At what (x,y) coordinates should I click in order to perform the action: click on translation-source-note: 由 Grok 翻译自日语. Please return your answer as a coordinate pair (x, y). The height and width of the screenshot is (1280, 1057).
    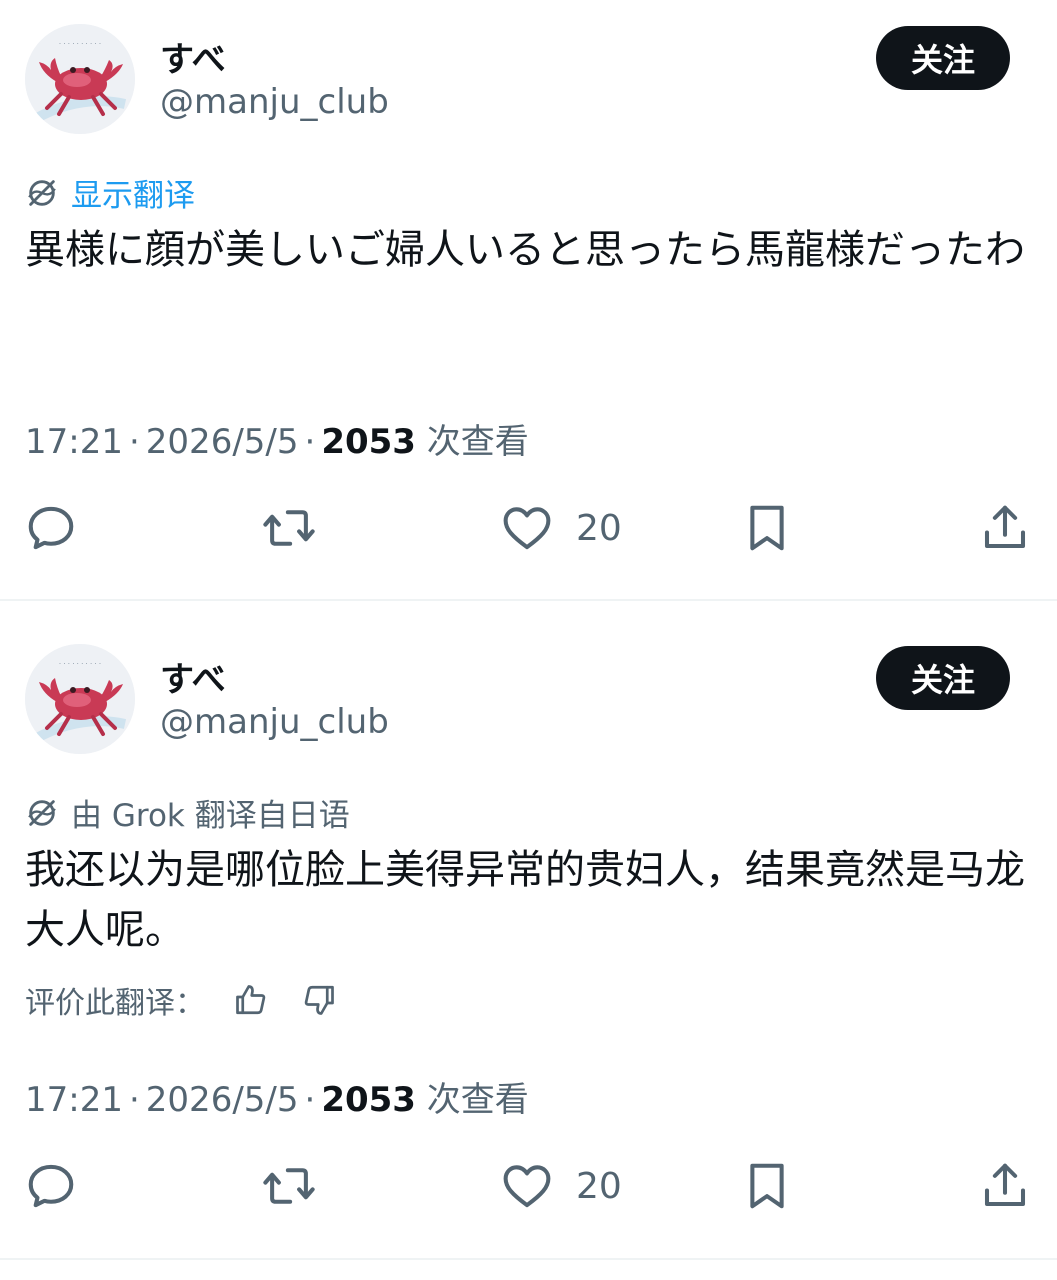
    Looking at the image, I should click on (210, 816).